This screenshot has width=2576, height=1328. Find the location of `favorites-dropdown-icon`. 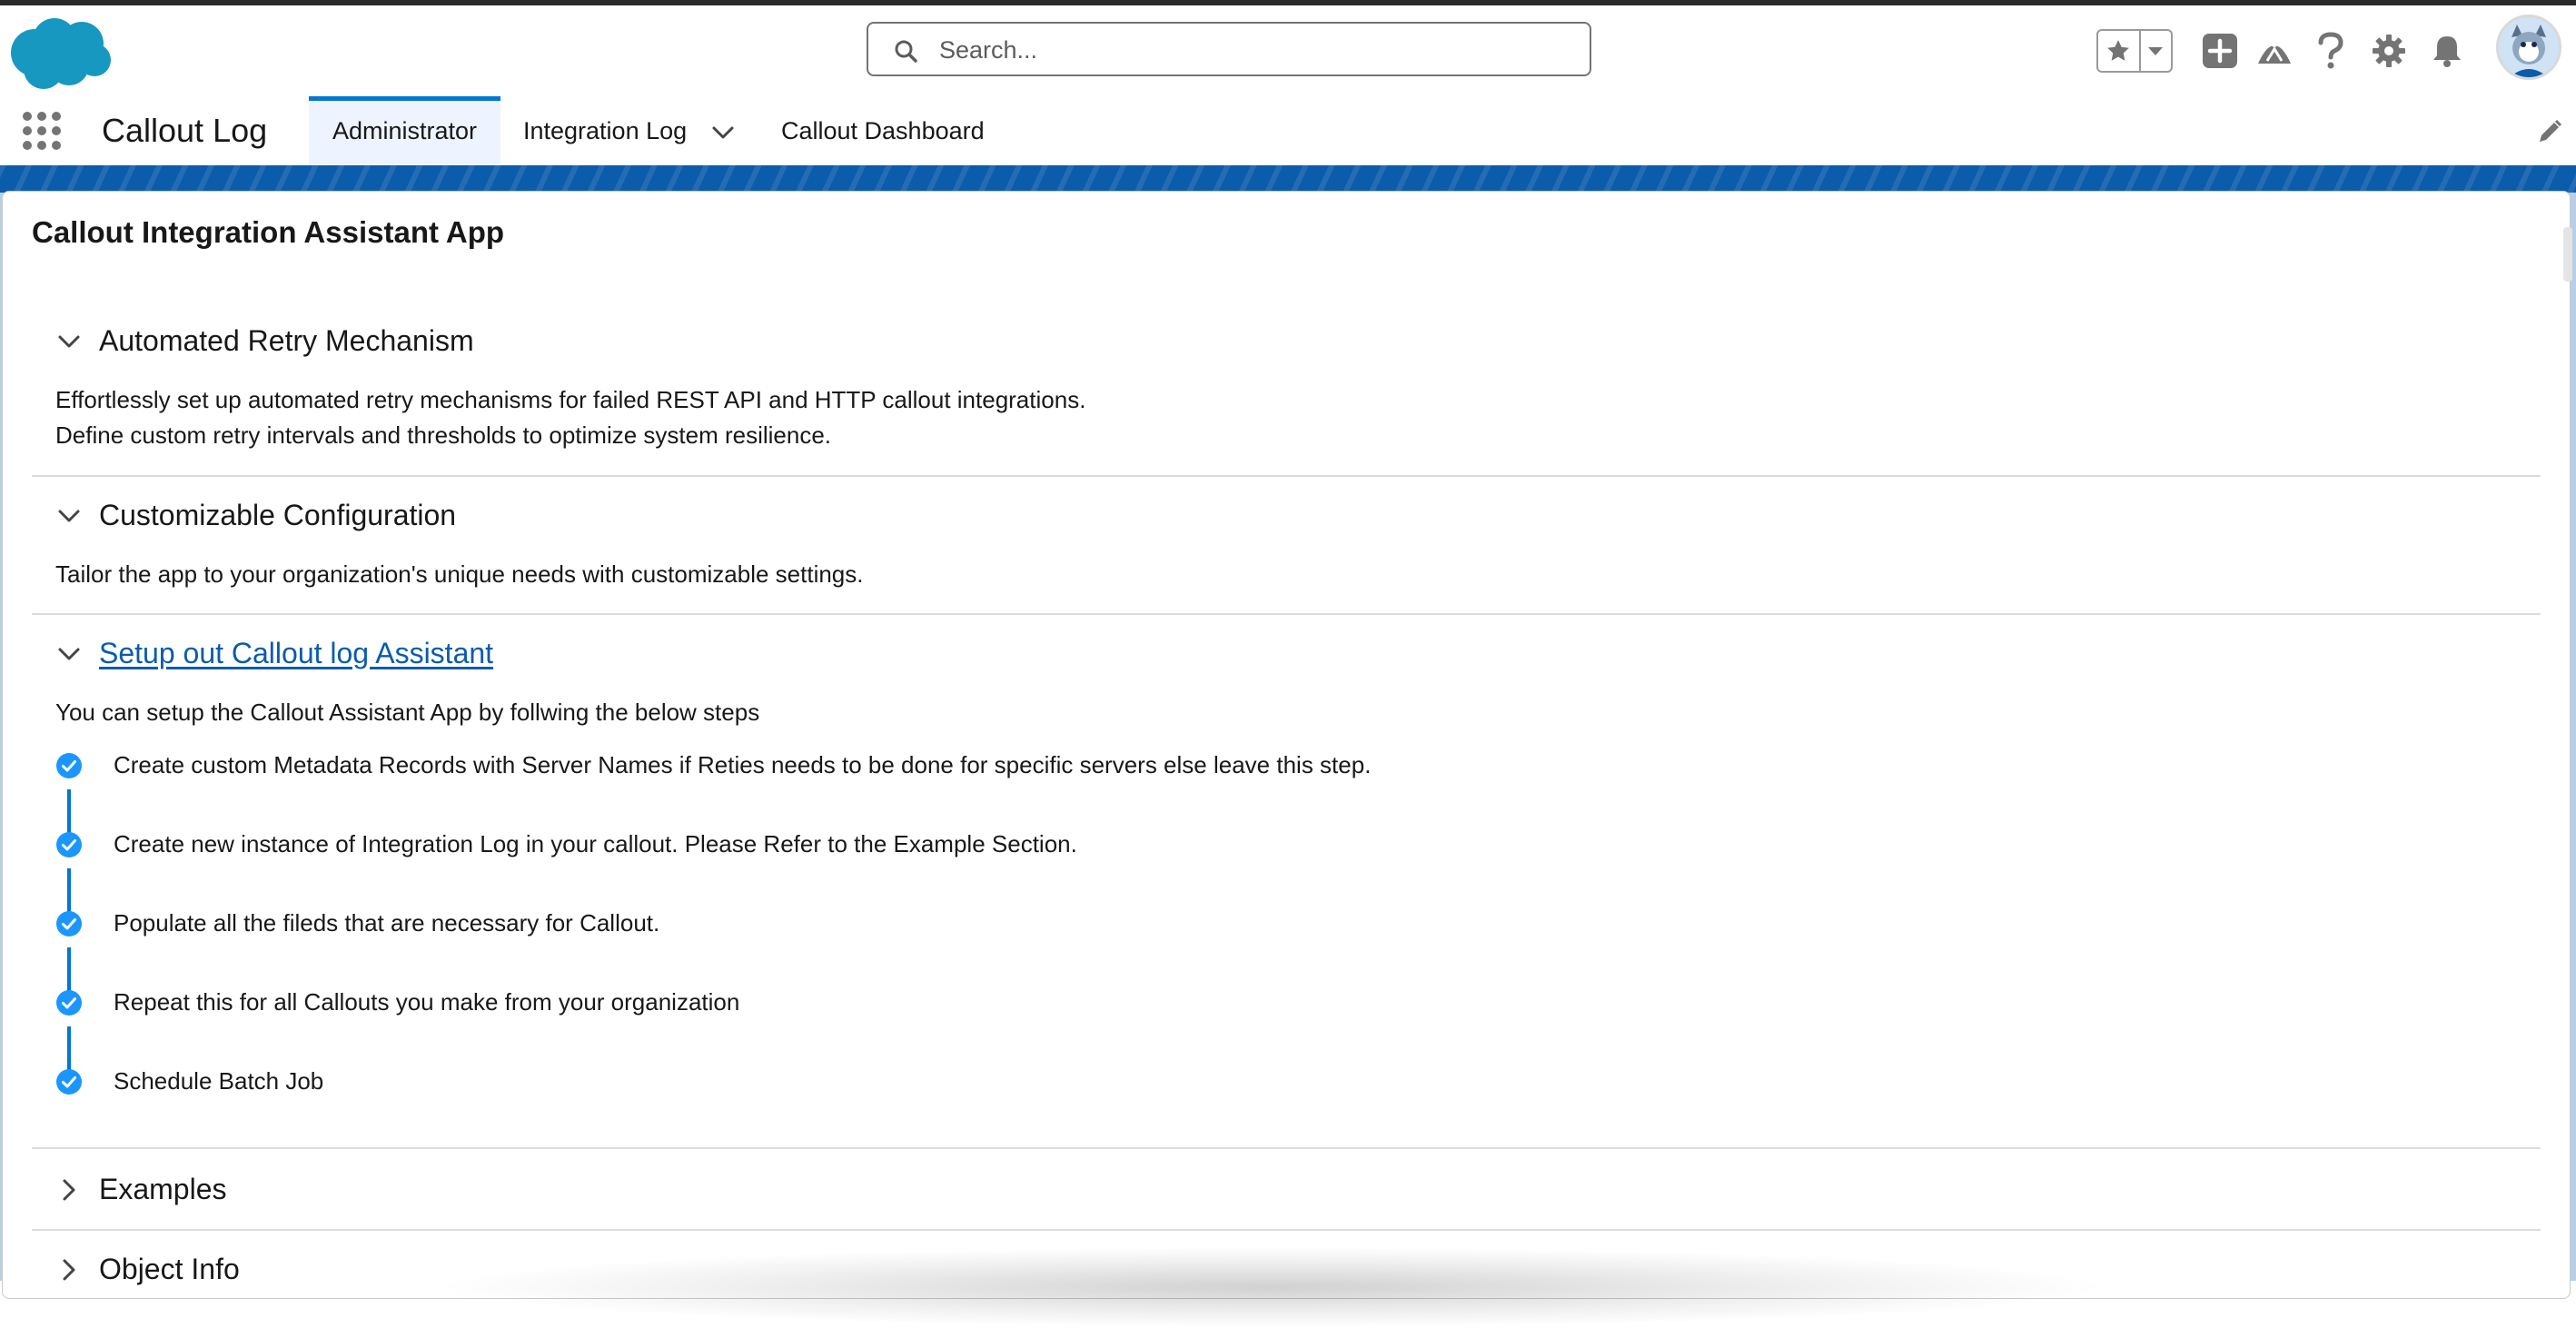

favorites-dropdown-icon is located at coordinates (2156, 51).